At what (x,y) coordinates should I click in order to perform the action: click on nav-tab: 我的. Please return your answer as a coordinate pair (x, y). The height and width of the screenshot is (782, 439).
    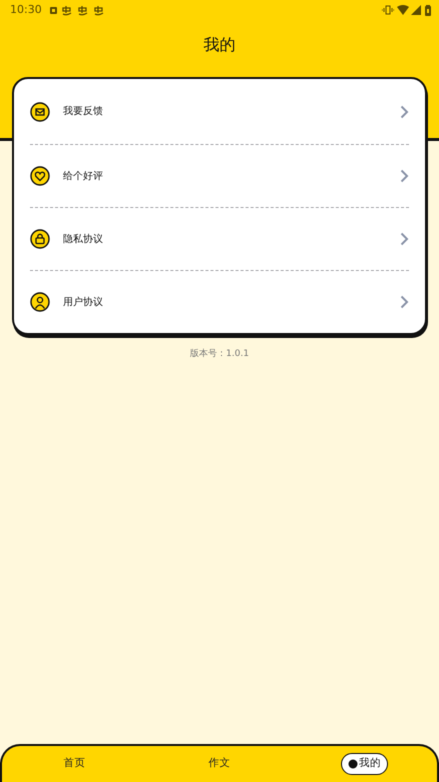
    Looking at the image, I should click on (364, 764).